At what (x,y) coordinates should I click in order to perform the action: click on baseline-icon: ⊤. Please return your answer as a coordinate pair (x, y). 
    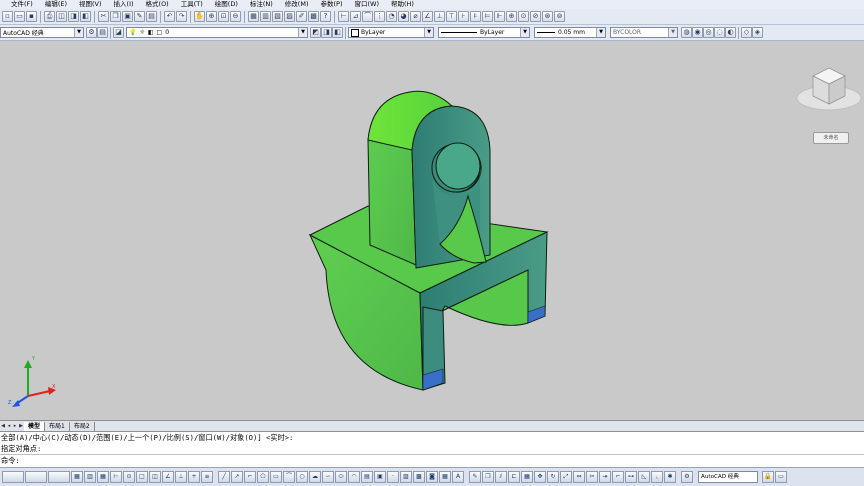
    Looking at the image, I should click on (451, 16).